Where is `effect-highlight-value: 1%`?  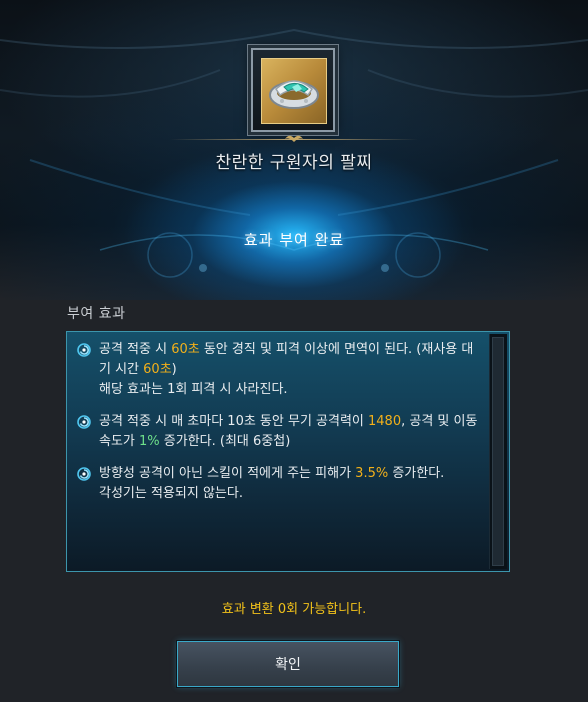 effect-highlight-value: 1% is located at coordinates (149, 441).